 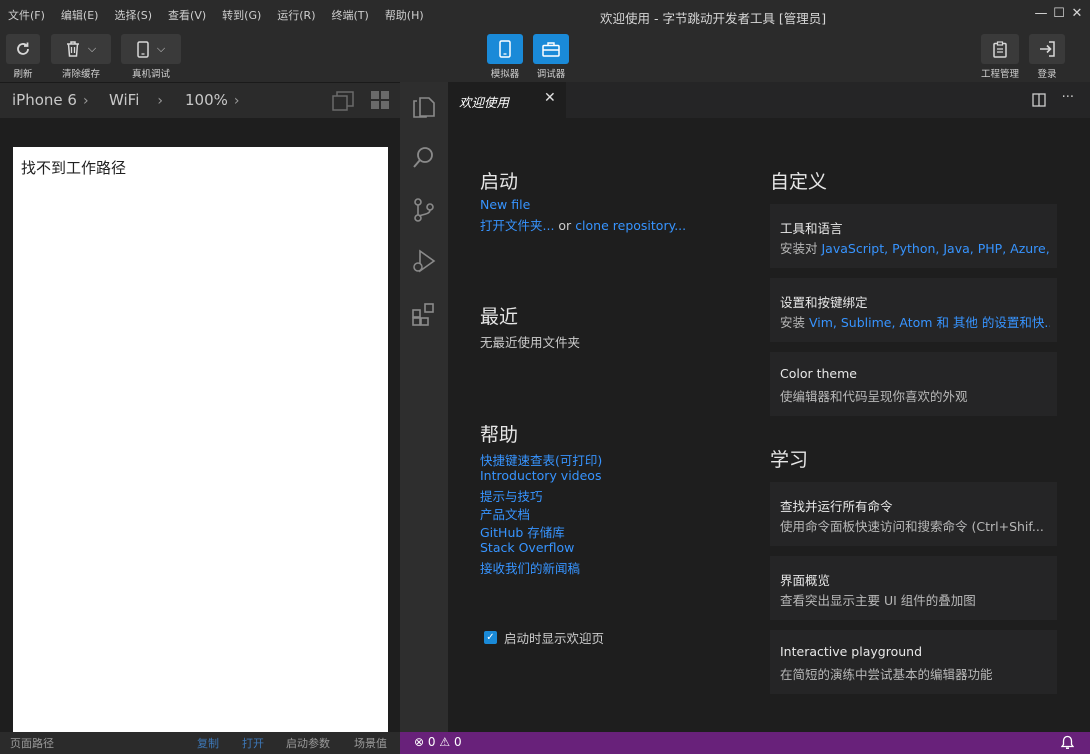 I want to click on debugger-toggle-button: 调试器, so click(x=551, y=57).